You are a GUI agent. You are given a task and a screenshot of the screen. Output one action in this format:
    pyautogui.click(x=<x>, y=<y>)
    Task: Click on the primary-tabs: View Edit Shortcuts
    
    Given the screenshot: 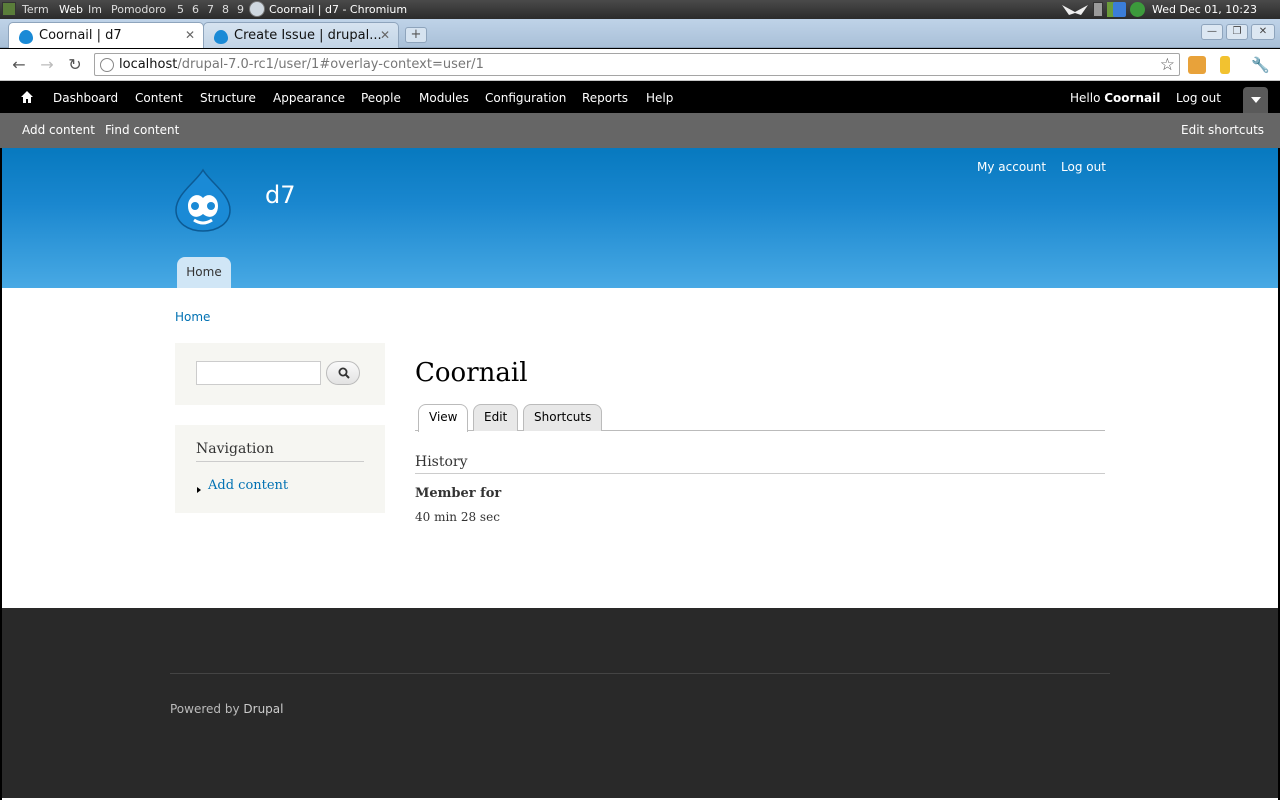 What is the action you would take?
    pyautogui.click(x=760, y=418)
    